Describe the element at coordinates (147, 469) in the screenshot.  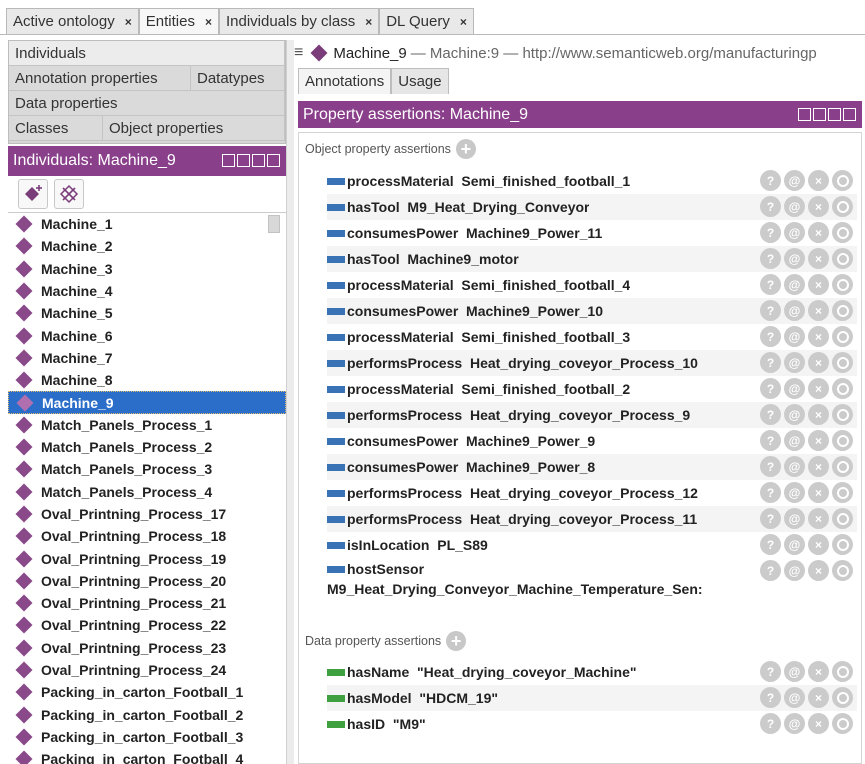
I see `list-item-match-panels-process-3: Match_Panels_Process_3` at that location.